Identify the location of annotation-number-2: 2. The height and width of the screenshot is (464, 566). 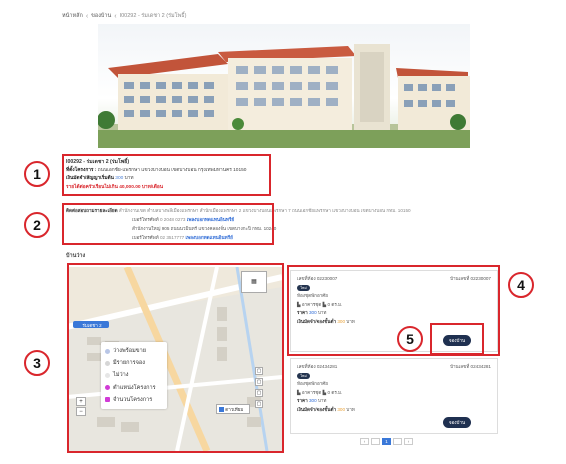
(37, 225).